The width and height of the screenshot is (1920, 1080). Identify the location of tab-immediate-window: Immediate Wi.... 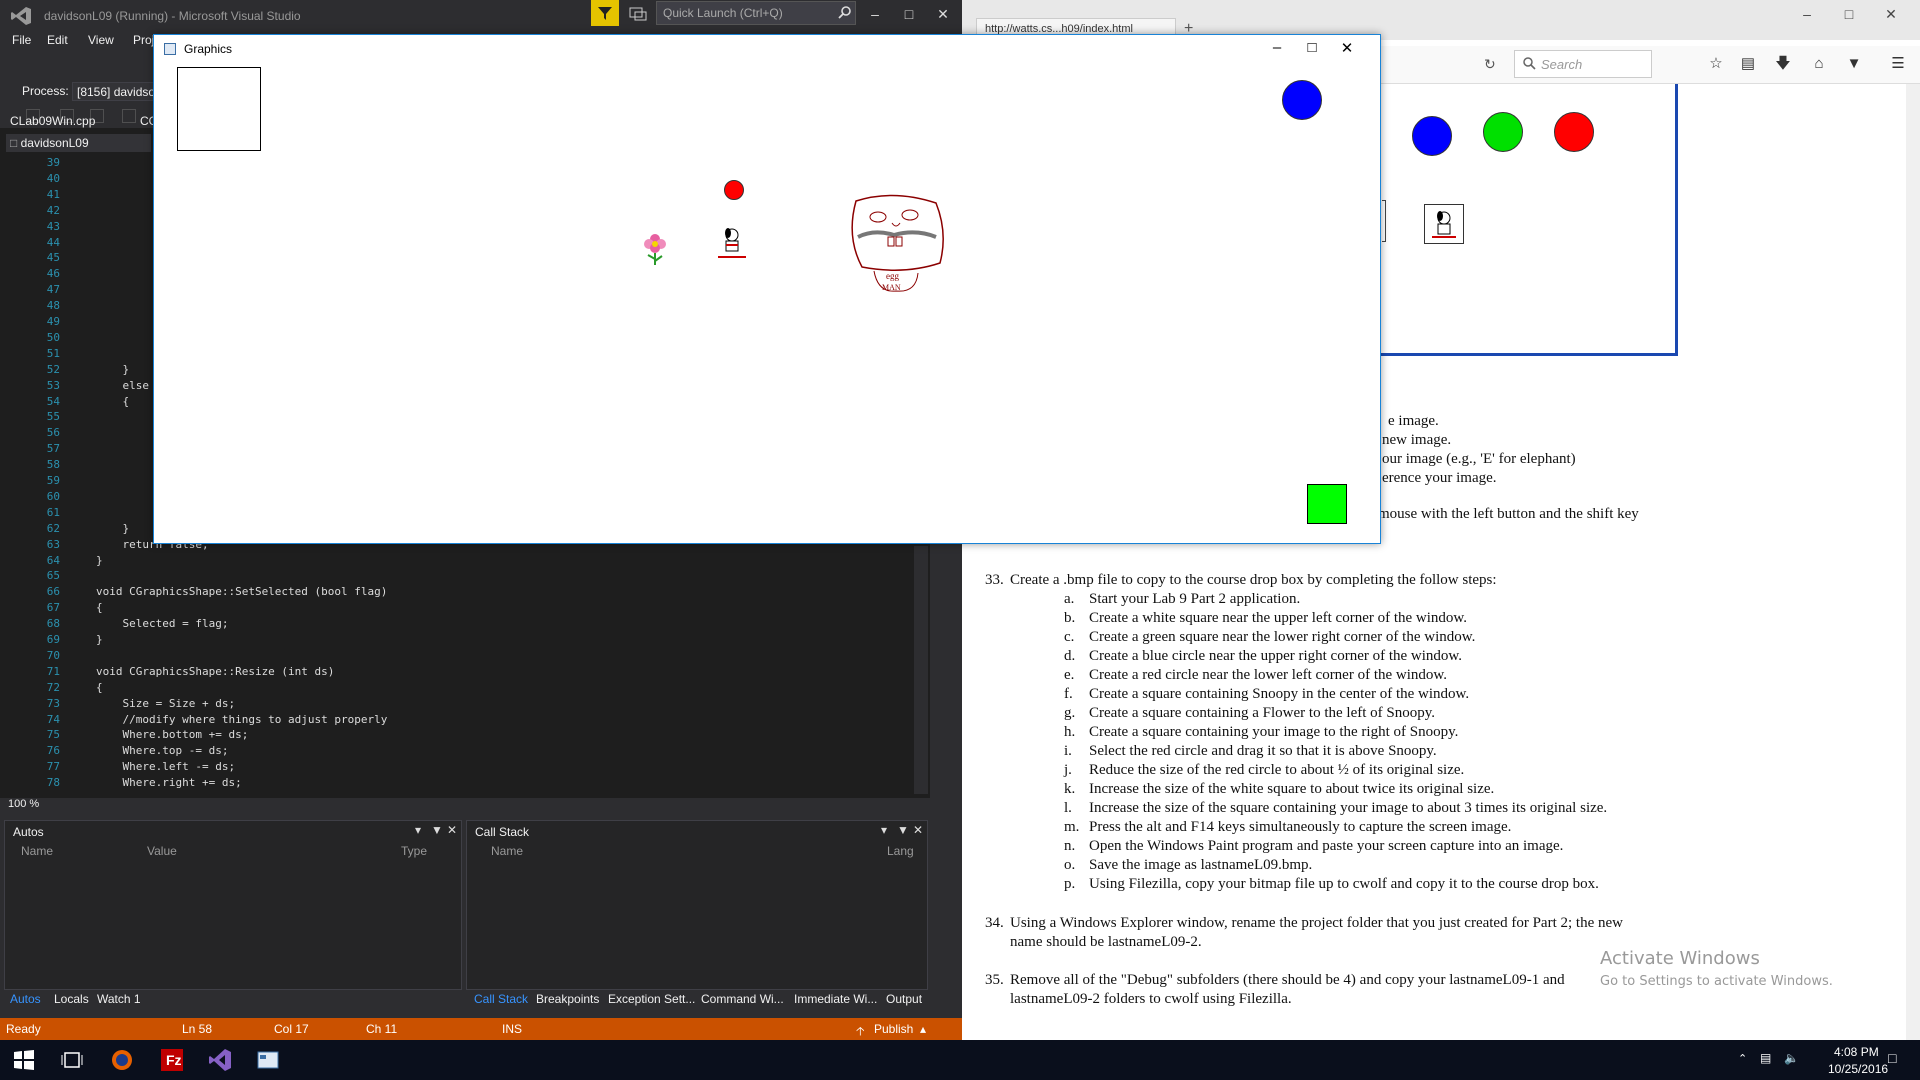
(835, 999).